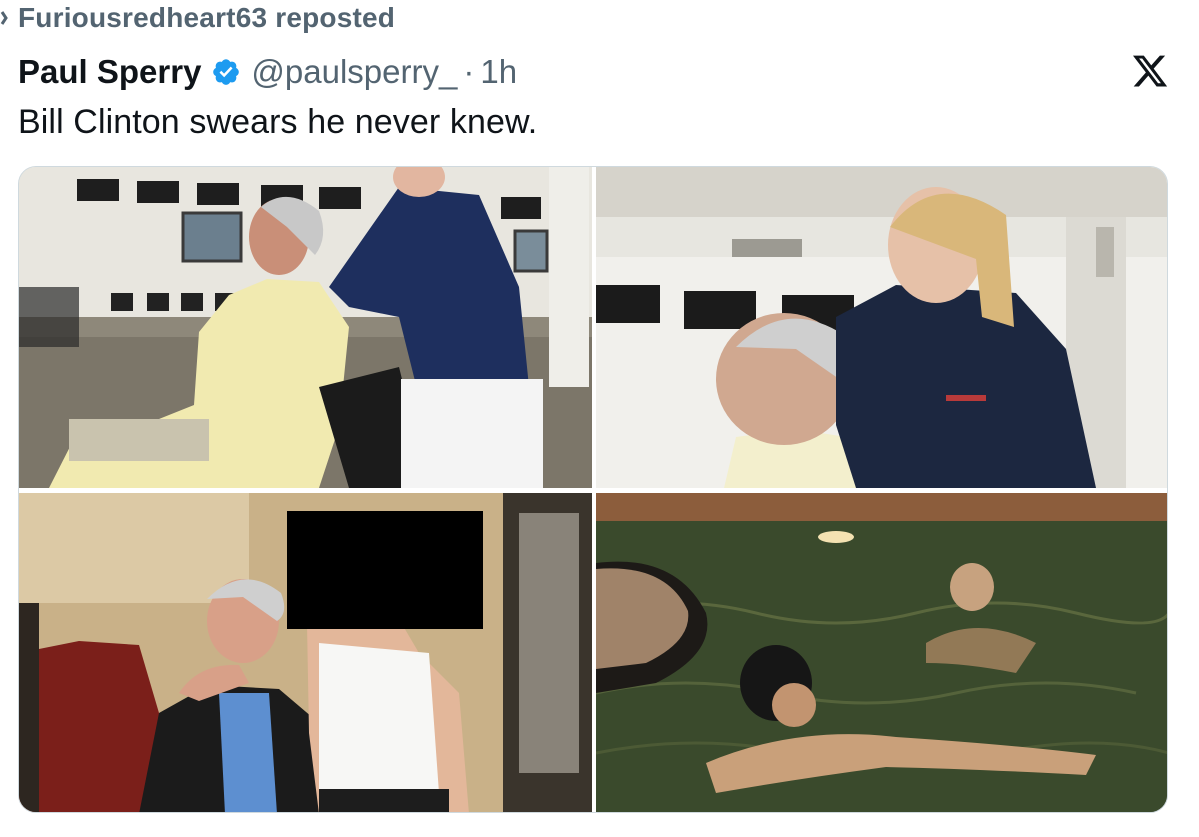  What do you see at coordinates (1150, 71) in the screenshot?
I see `x-logo-icon` at bounding box center [1150, 71].